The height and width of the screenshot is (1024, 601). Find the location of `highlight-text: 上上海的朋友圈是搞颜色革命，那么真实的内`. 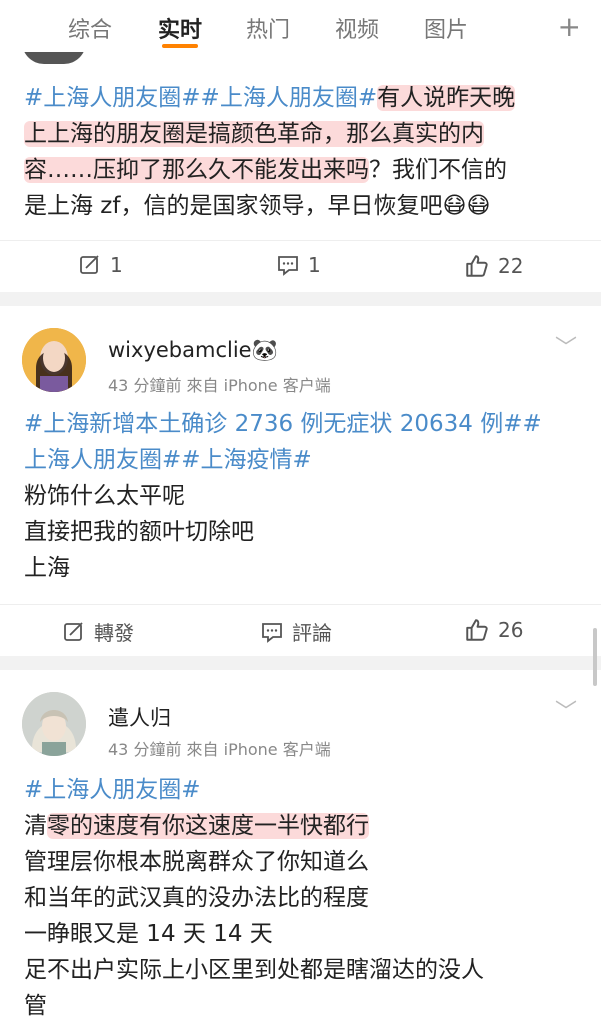

highlight-text: 上上海的朋友圈是搞颜色革命，那么真实的内 is located at coordinates (254, 134).